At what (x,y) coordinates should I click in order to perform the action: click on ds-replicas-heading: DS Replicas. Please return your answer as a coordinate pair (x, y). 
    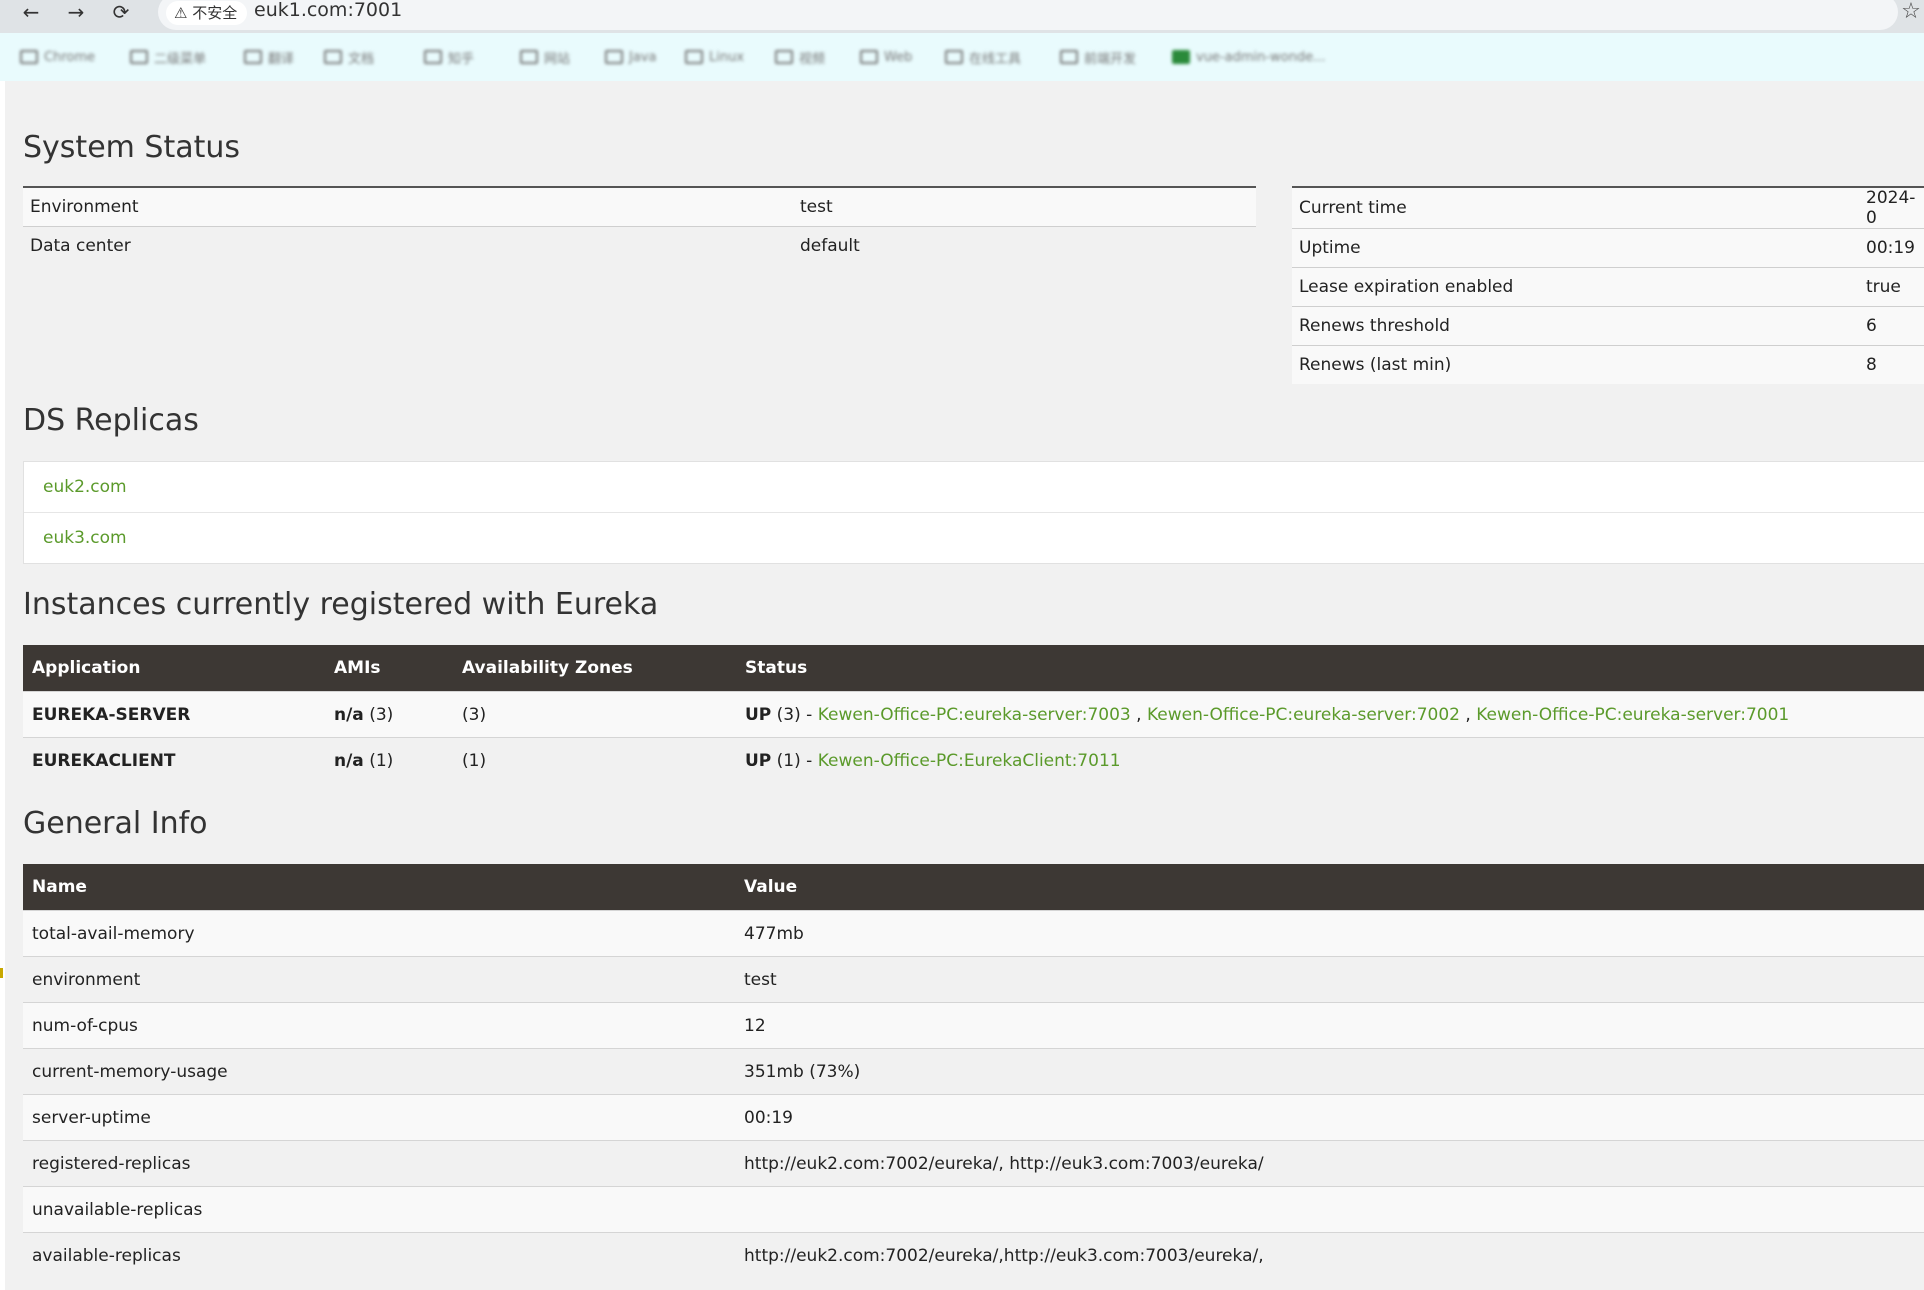
    Looking at the image, I should click on (111, 420).